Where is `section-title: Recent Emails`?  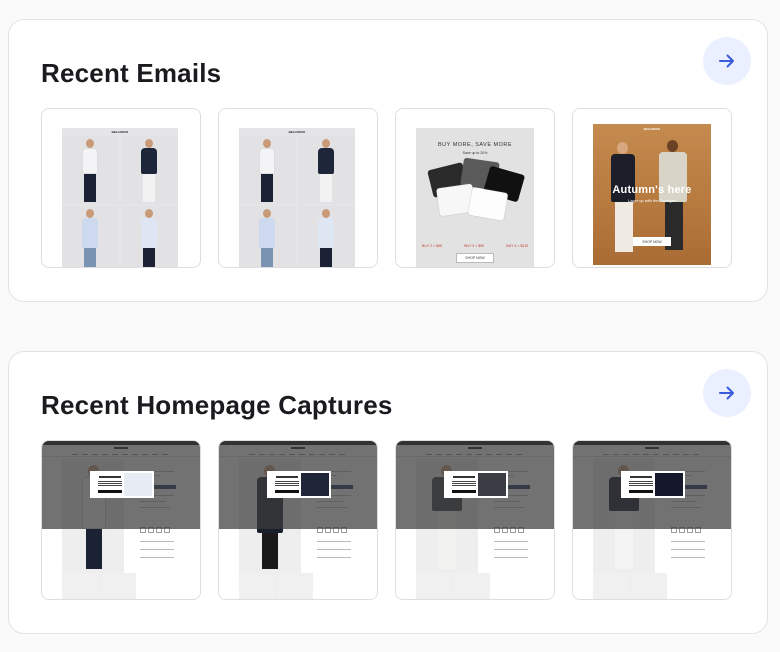
section-title: Recent Emails is located at coordinates (131, 73).